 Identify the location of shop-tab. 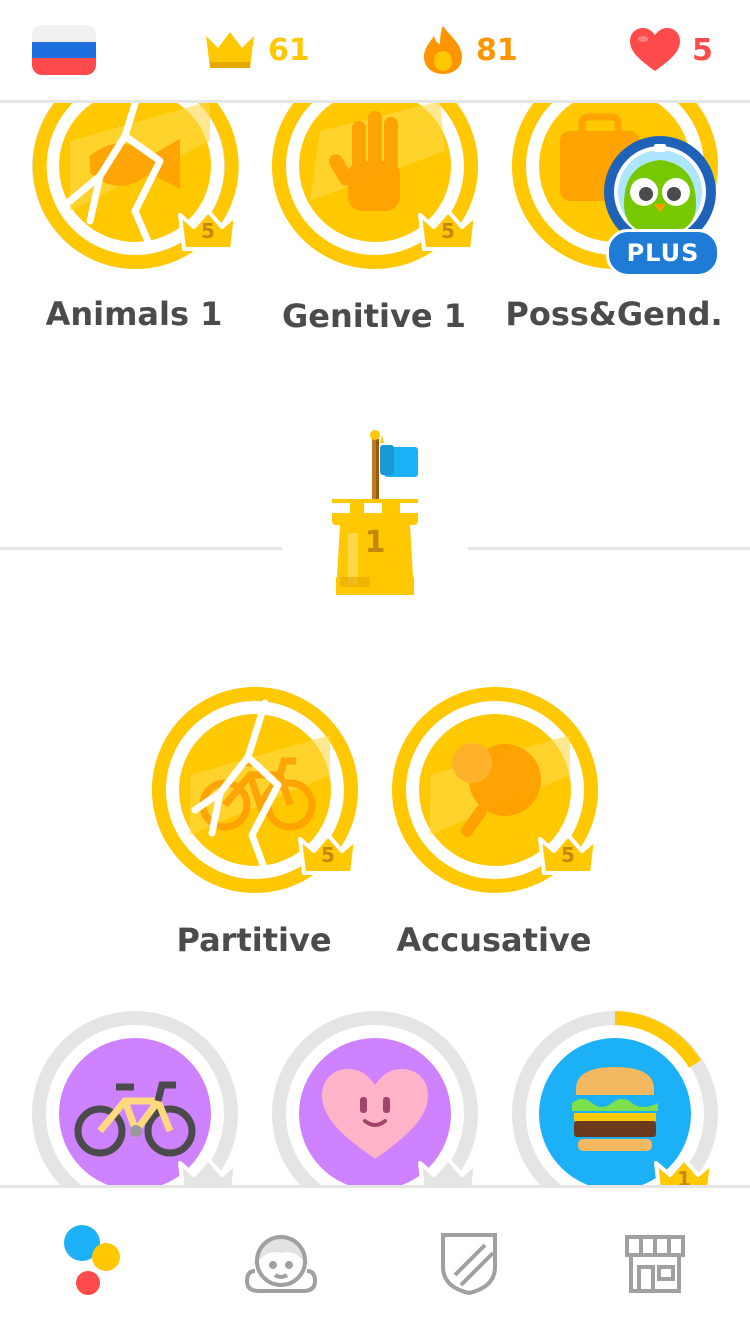
(655, 1263).